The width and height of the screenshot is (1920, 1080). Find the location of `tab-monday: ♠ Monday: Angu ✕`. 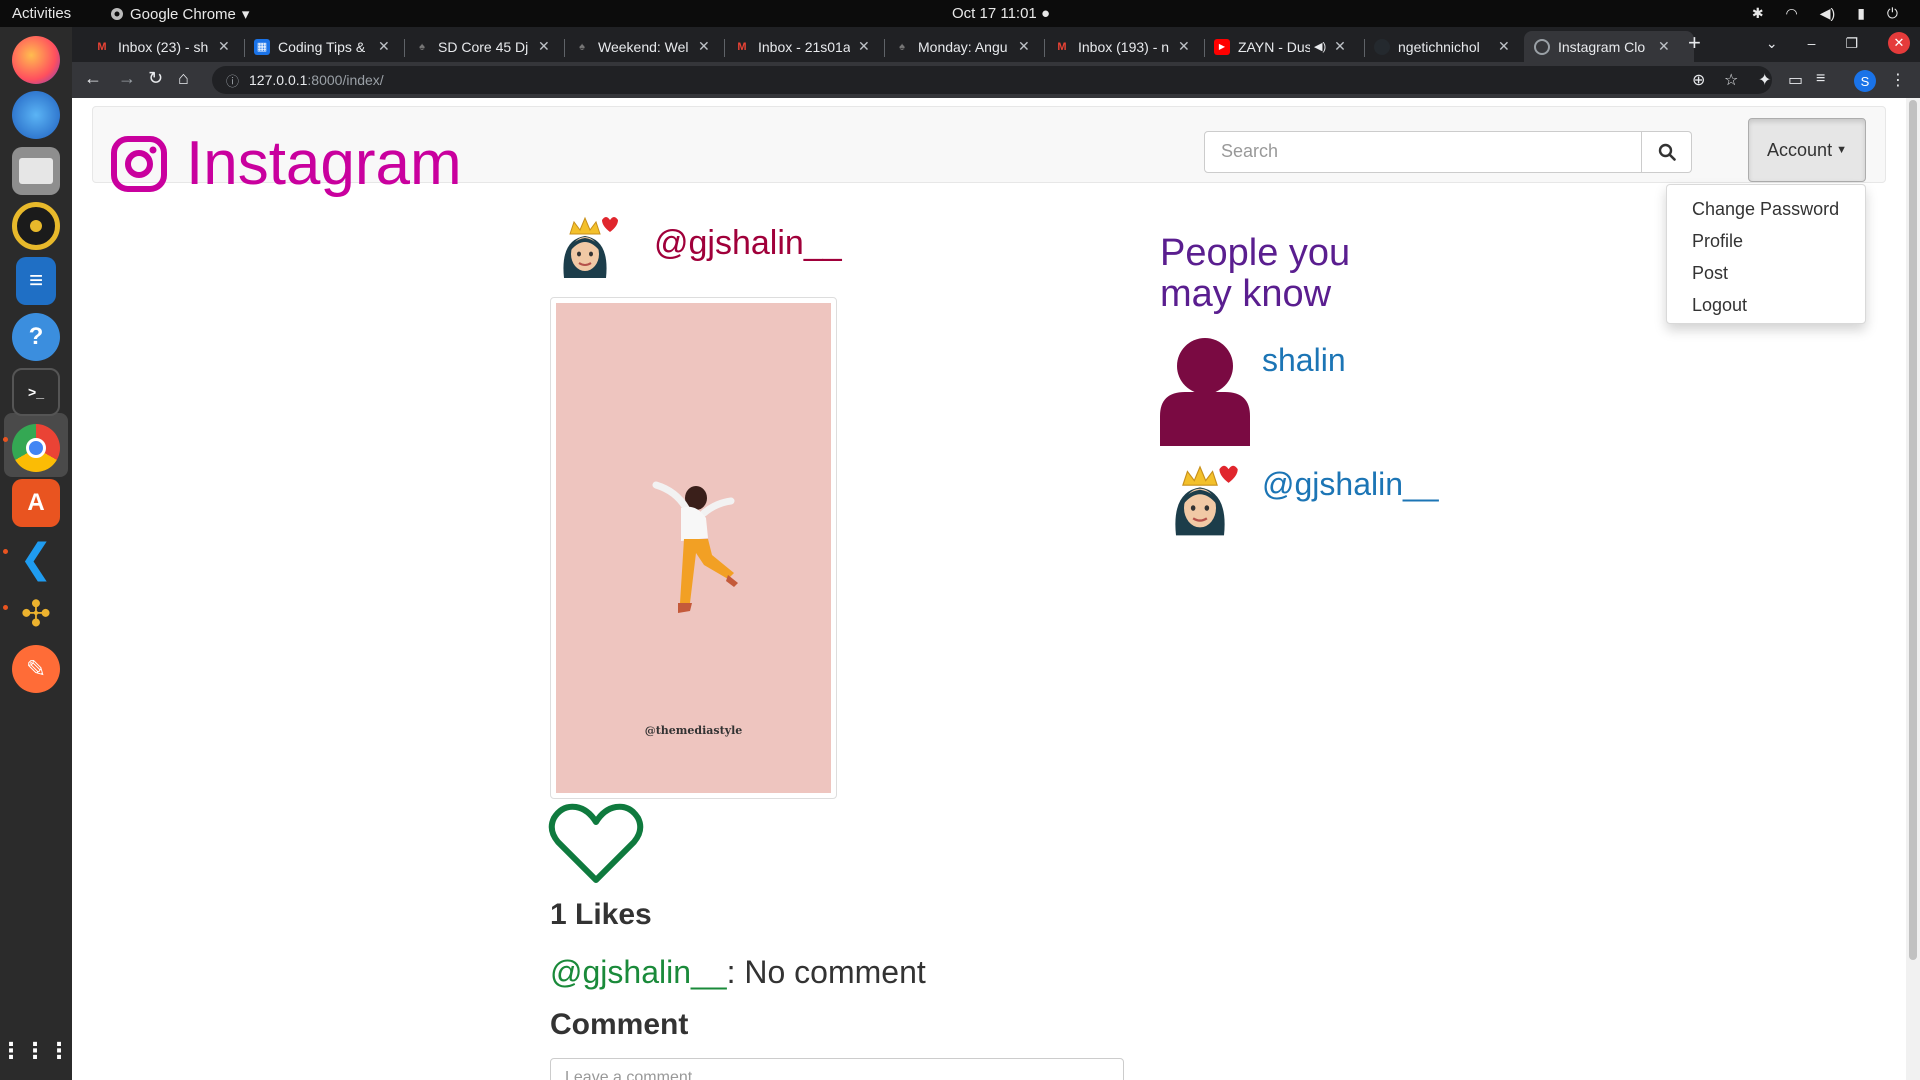

tab-monday: ♠ Monday: Angu ✕ is located at coordinates (964, 46).